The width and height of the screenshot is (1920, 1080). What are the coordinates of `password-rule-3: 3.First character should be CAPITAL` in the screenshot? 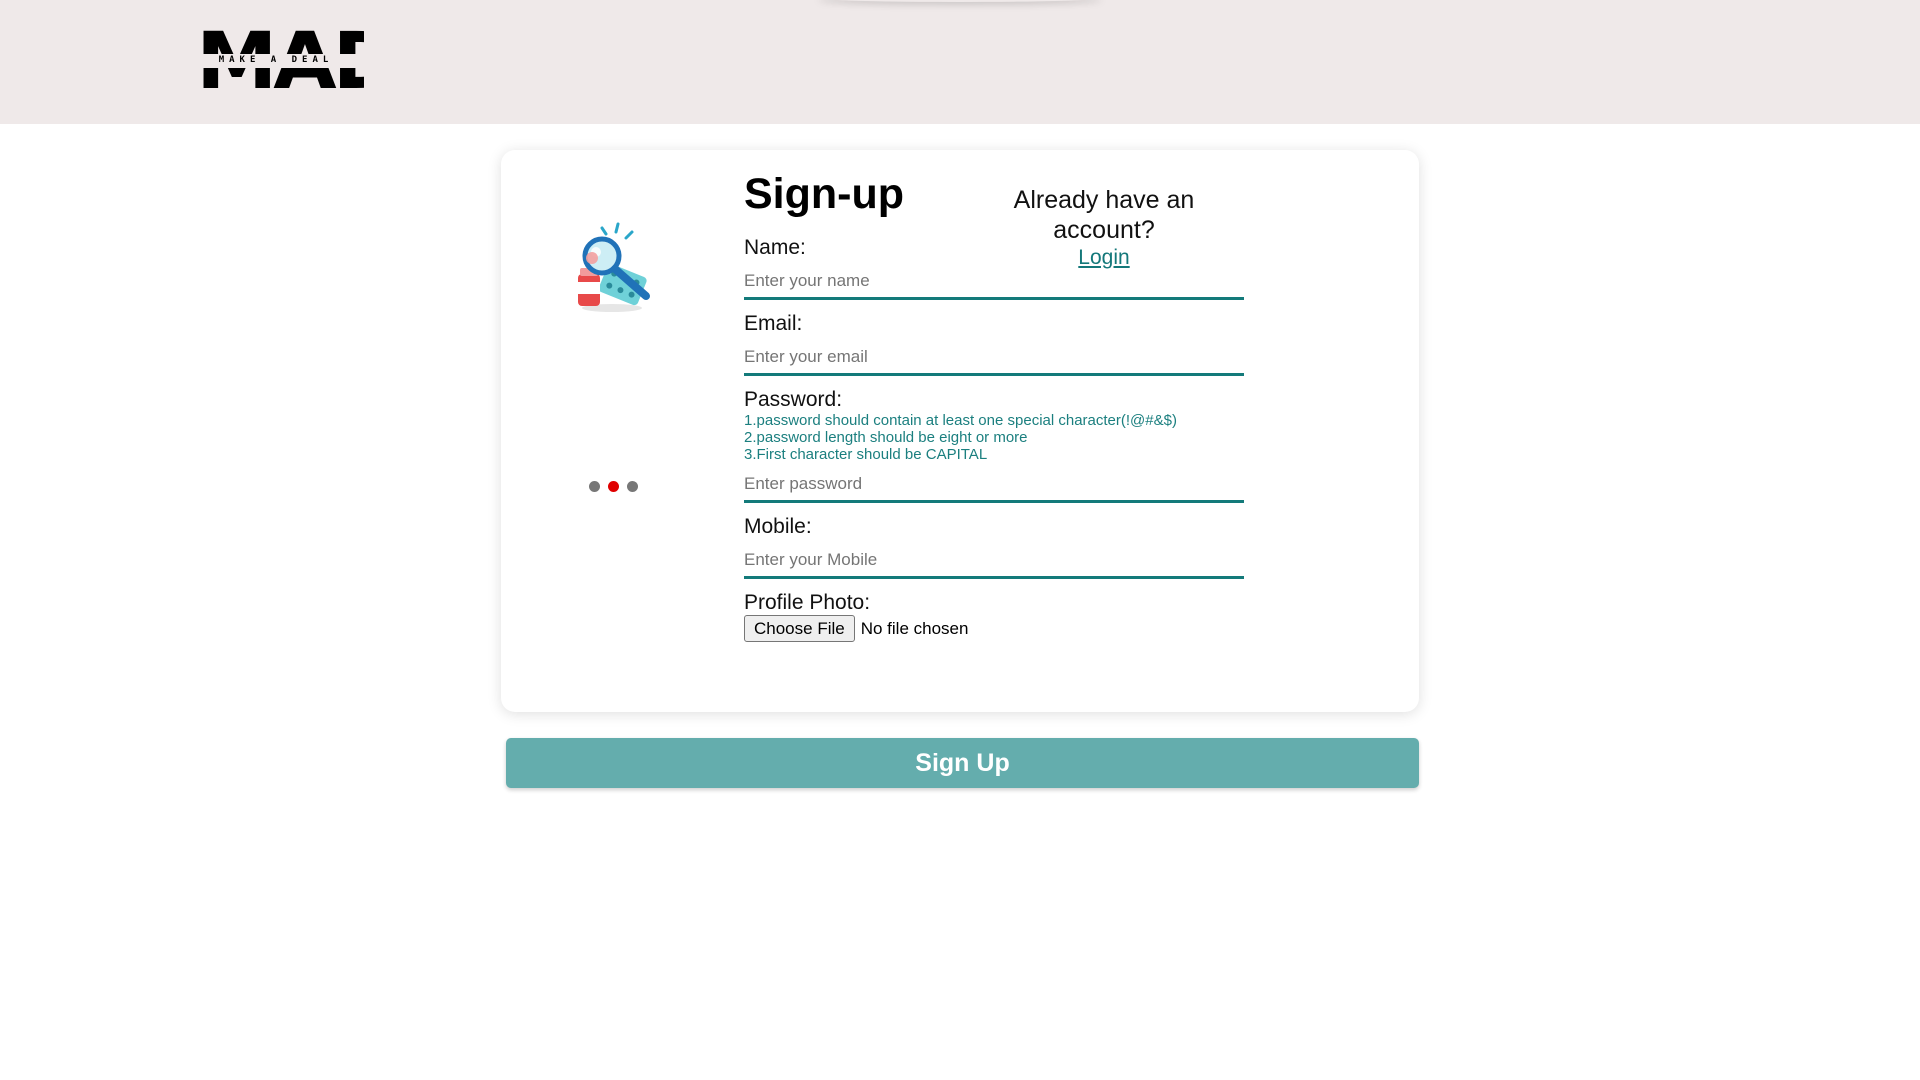 It's located at (866, 454).